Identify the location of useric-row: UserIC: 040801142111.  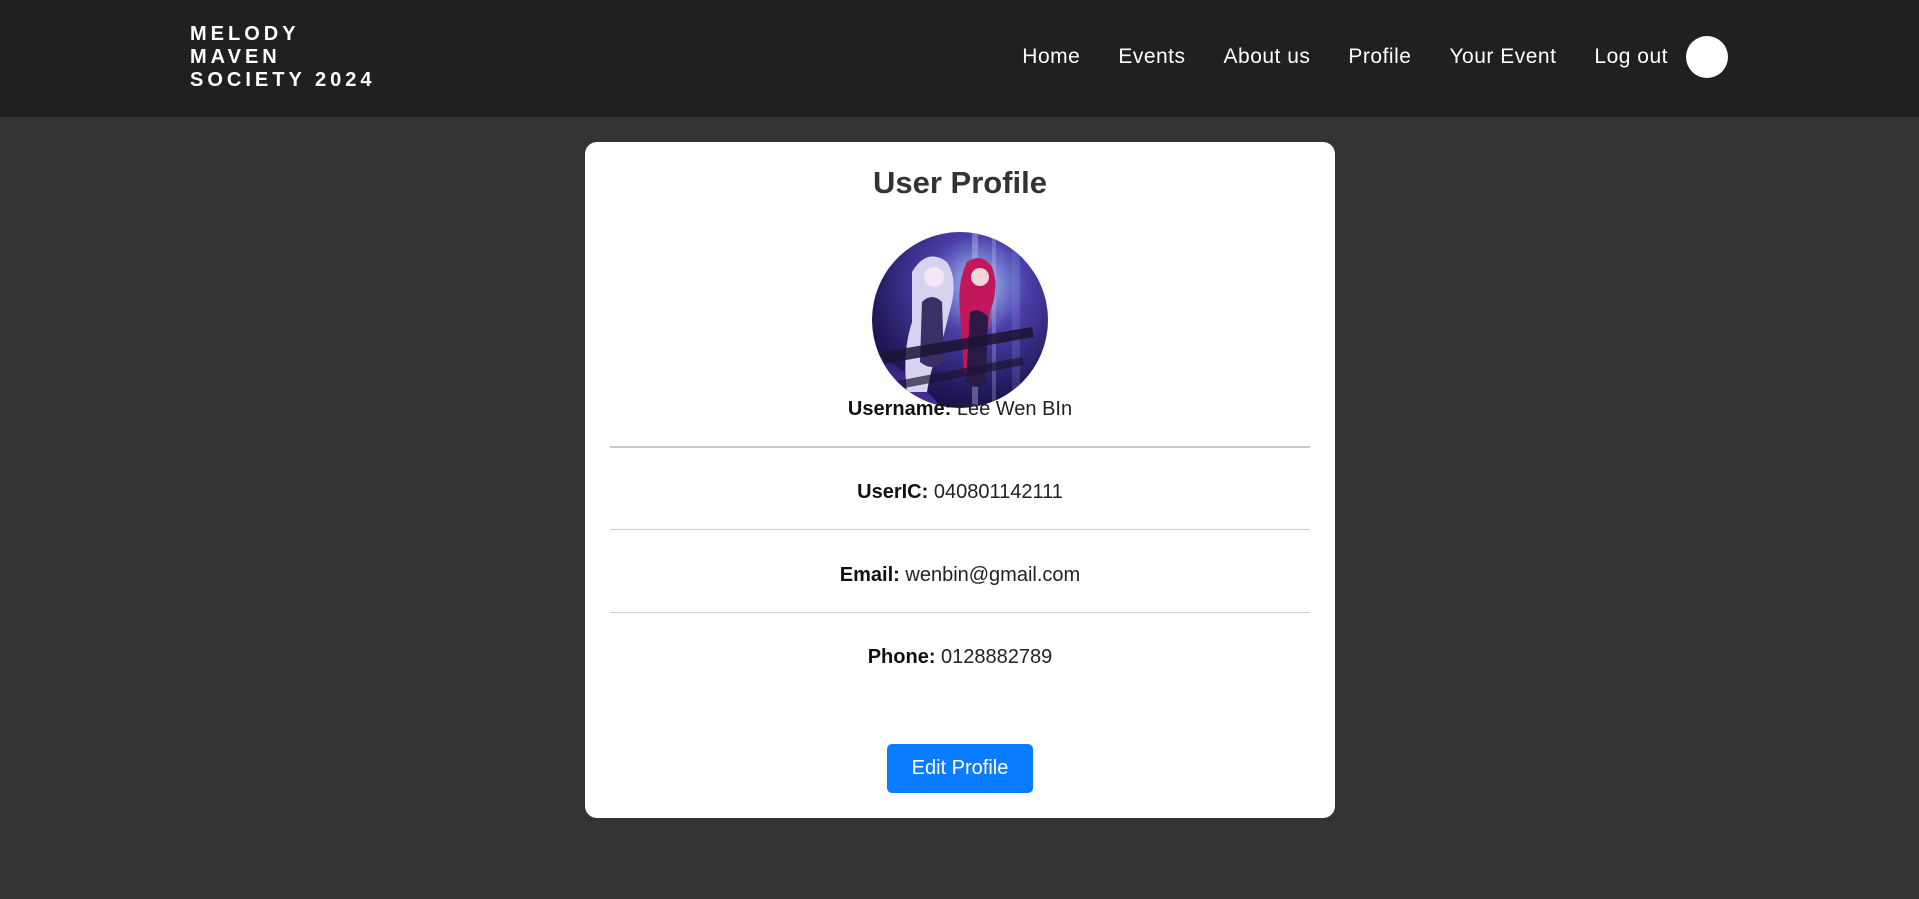
(960, 492).